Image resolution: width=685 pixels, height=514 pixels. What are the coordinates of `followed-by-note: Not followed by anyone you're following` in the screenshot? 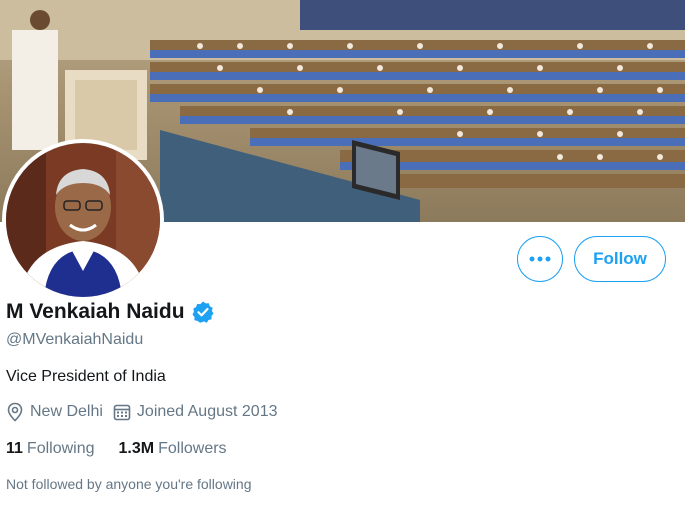 It's located at (129, 484).